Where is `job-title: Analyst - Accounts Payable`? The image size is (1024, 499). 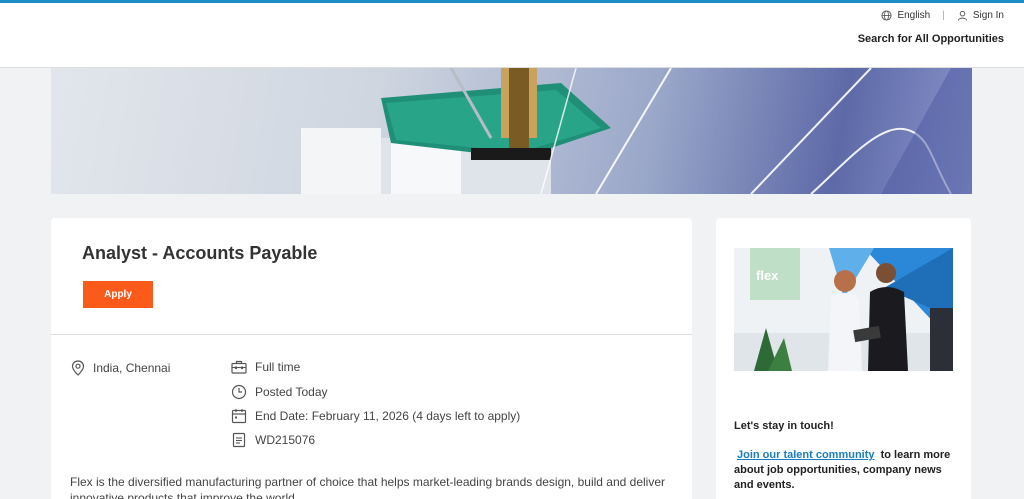 job-title: Analyst - Accounts Payable is located at coordinates (200, 253).